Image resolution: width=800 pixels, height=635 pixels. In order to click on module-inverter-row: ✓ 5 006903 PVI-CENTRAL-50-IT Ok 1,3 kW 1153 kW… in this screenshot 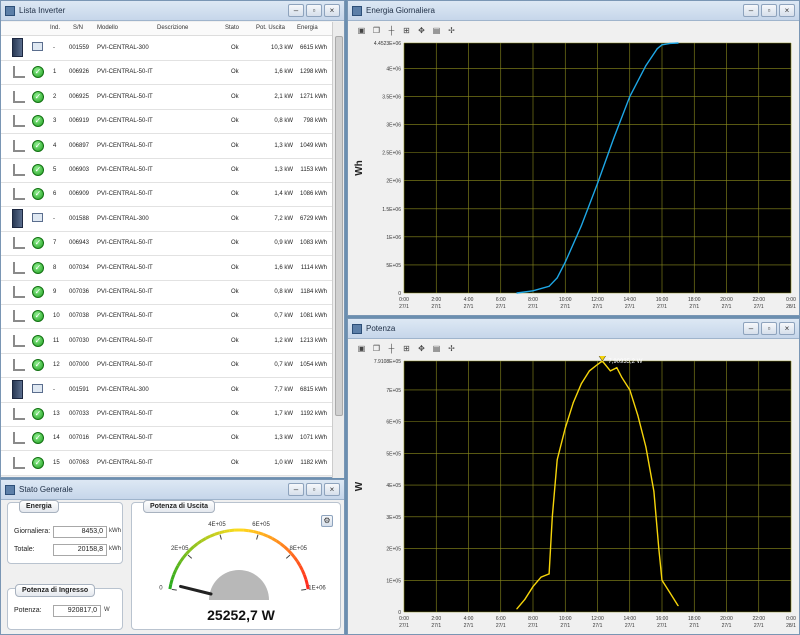, I will do `click(167, 170)`.